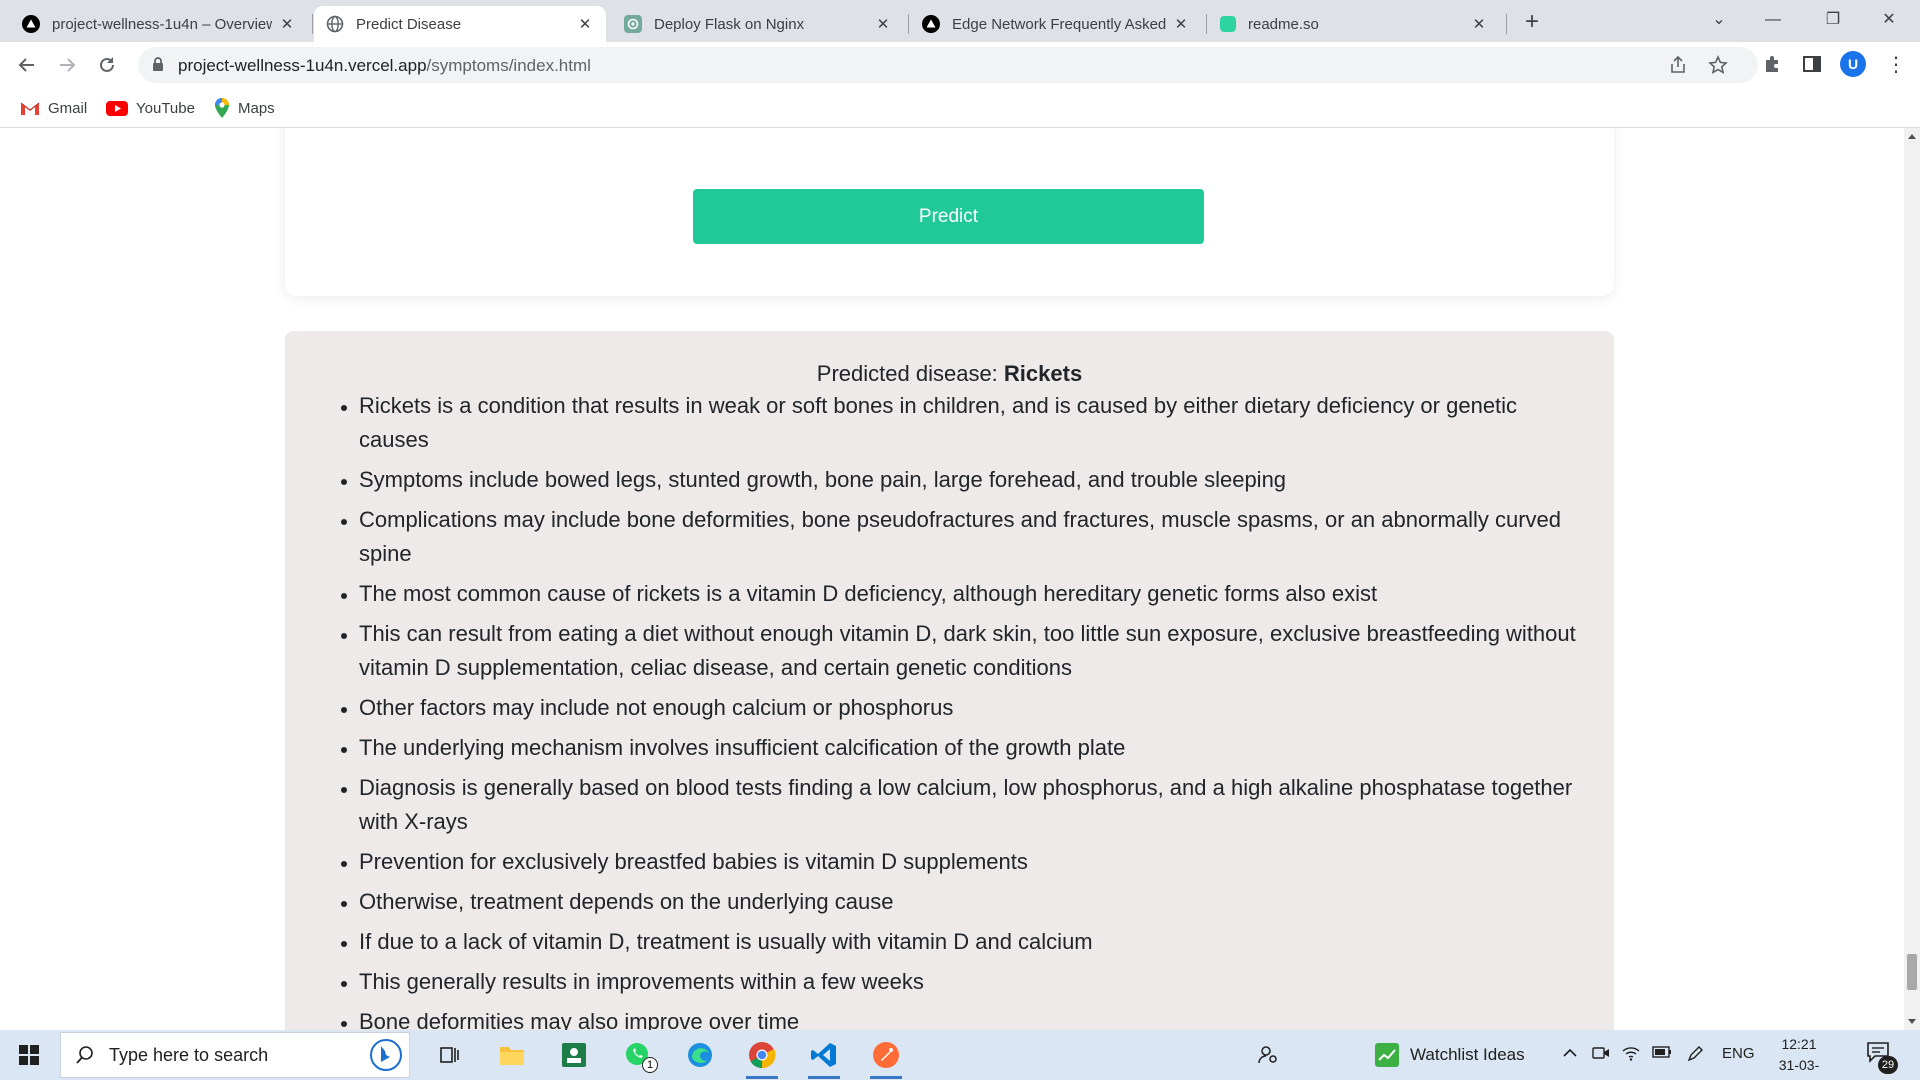  Describe the element at coordinates (1889, 20) in the screenshot. I see `close-window-button: ✕` at that location.